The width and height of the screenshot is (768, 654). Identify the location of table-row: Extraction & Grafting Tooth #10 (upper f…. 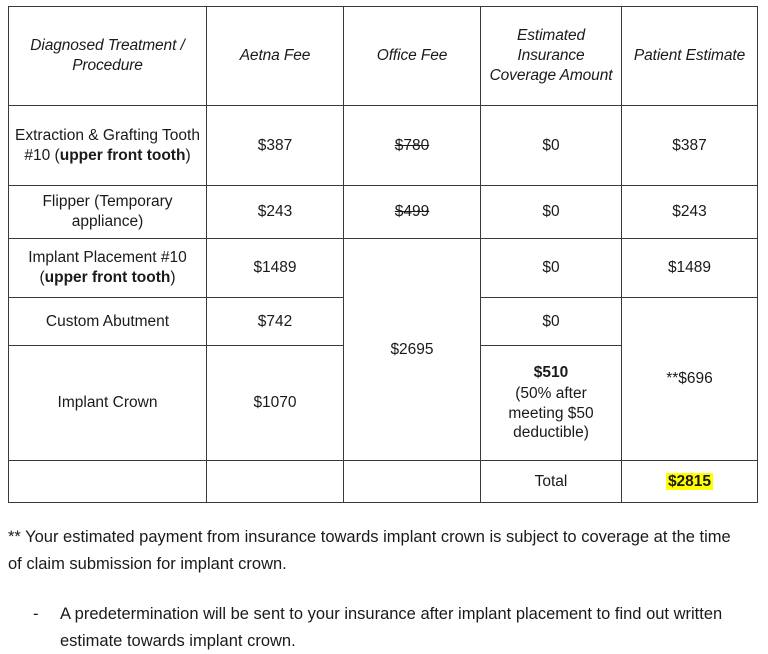
(383, 145).